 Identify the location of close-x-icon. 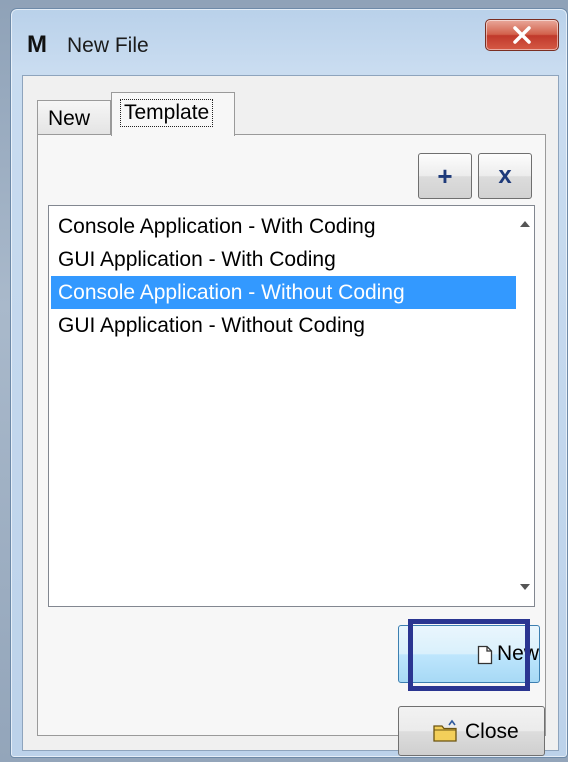
(522, 35).